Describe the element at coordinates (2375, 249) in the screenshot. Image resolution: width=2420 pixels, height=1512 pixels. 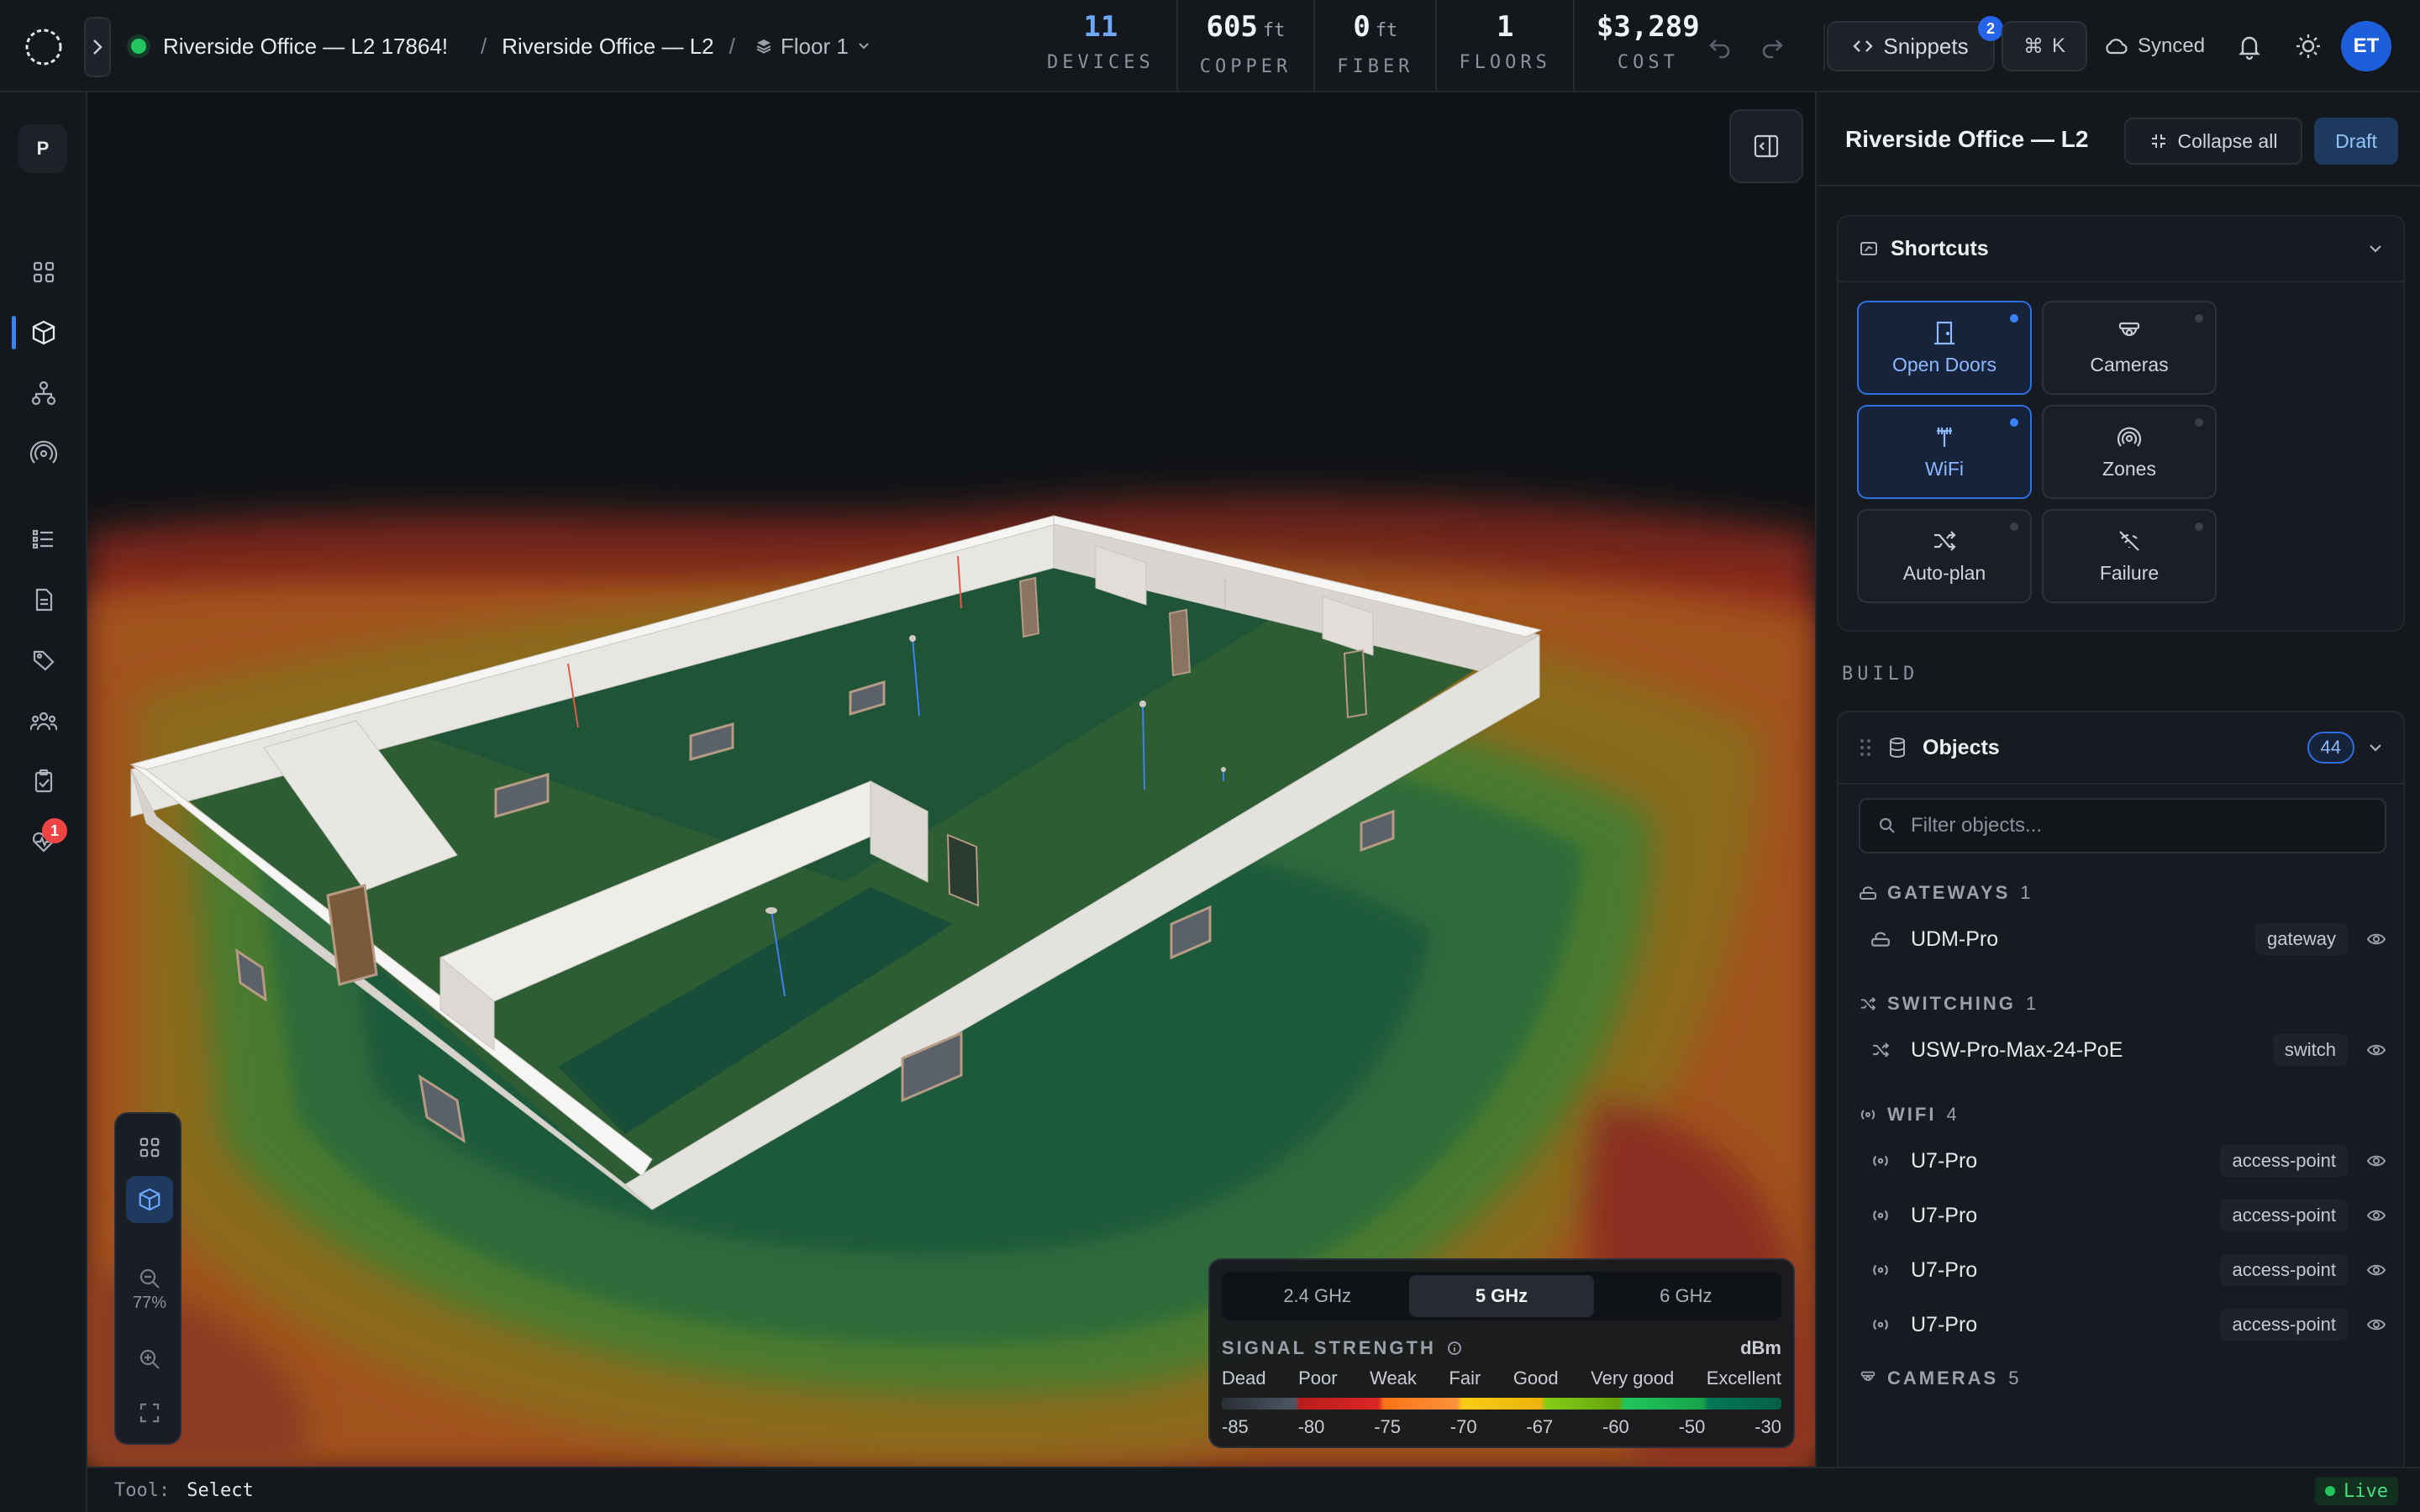
I see `chevron-down-icon` at that location.